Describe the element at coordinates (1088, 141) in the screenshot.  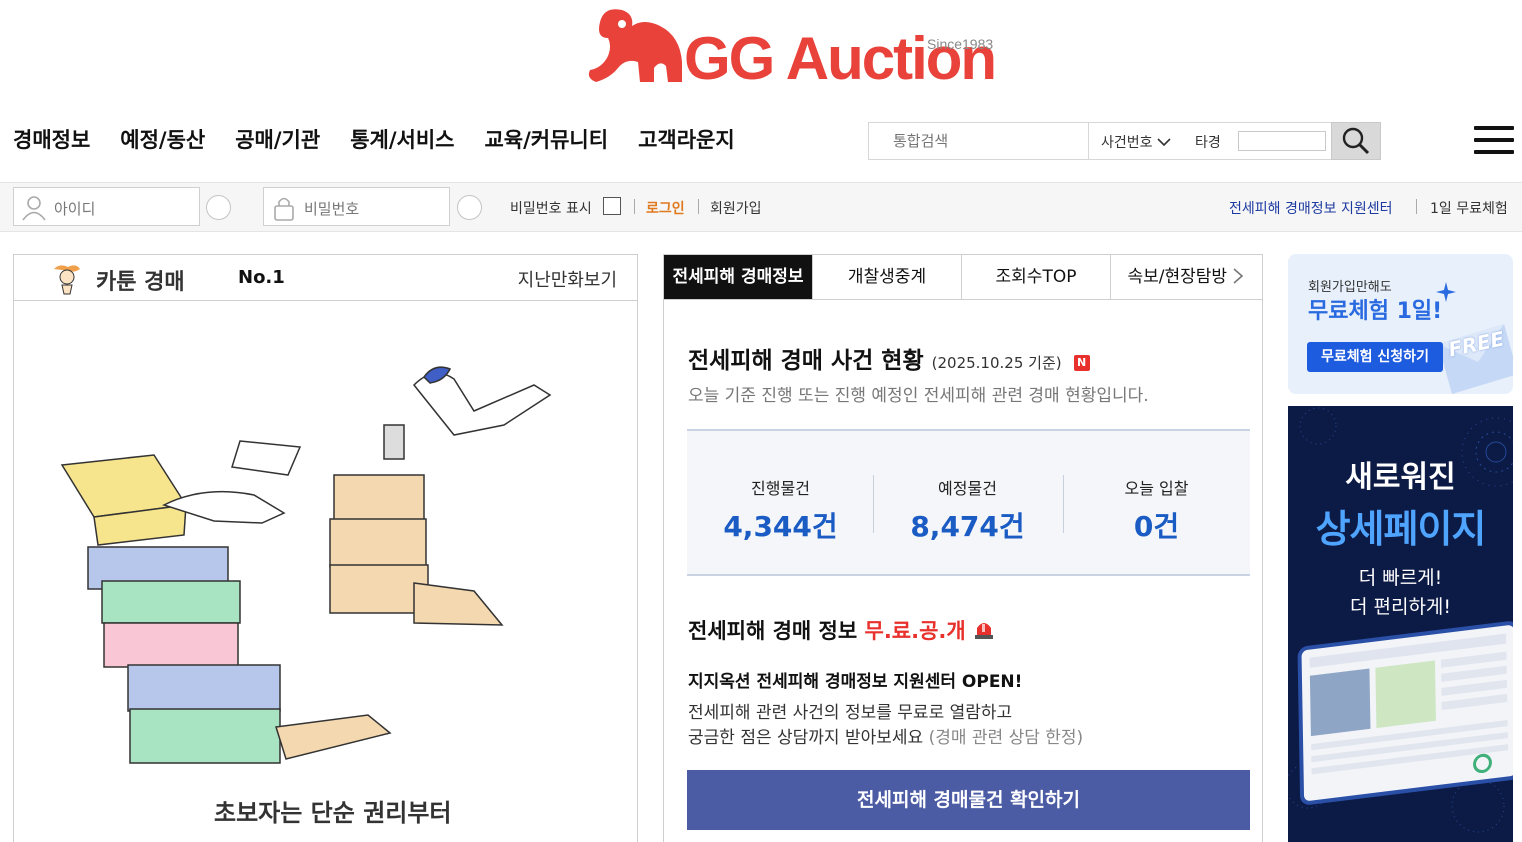
I see `search-divider` at that location.